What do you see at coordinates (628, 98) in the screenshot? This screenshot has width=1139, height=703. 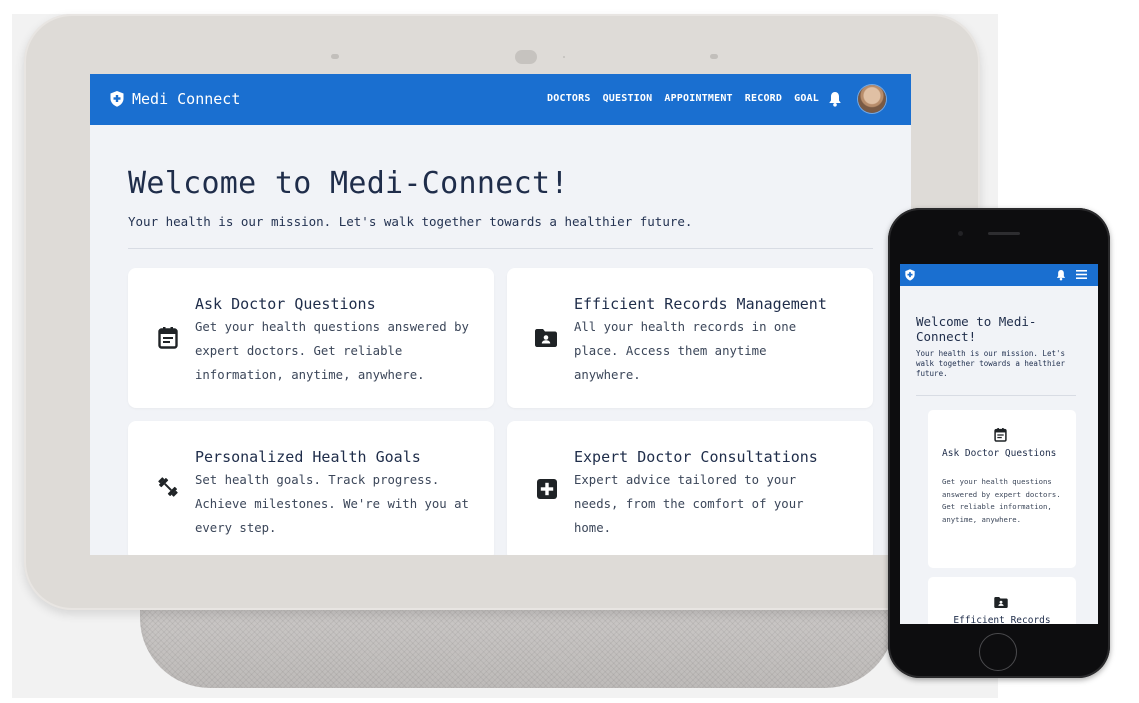 I see `nav-link-question: QUESTION` at bounding box center [628, 98].